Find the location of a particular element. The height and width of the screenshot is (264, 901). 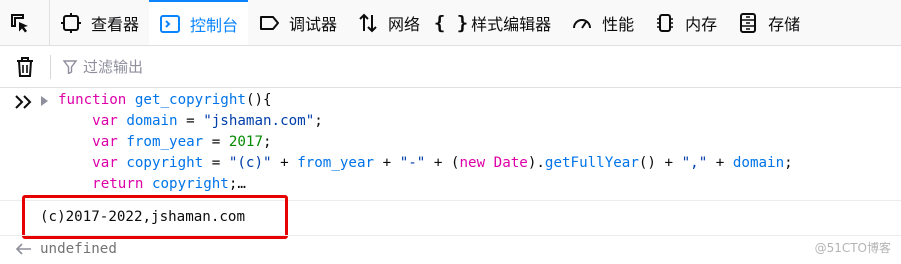

tab-label: 存储 is located at coordinates (784, 24).